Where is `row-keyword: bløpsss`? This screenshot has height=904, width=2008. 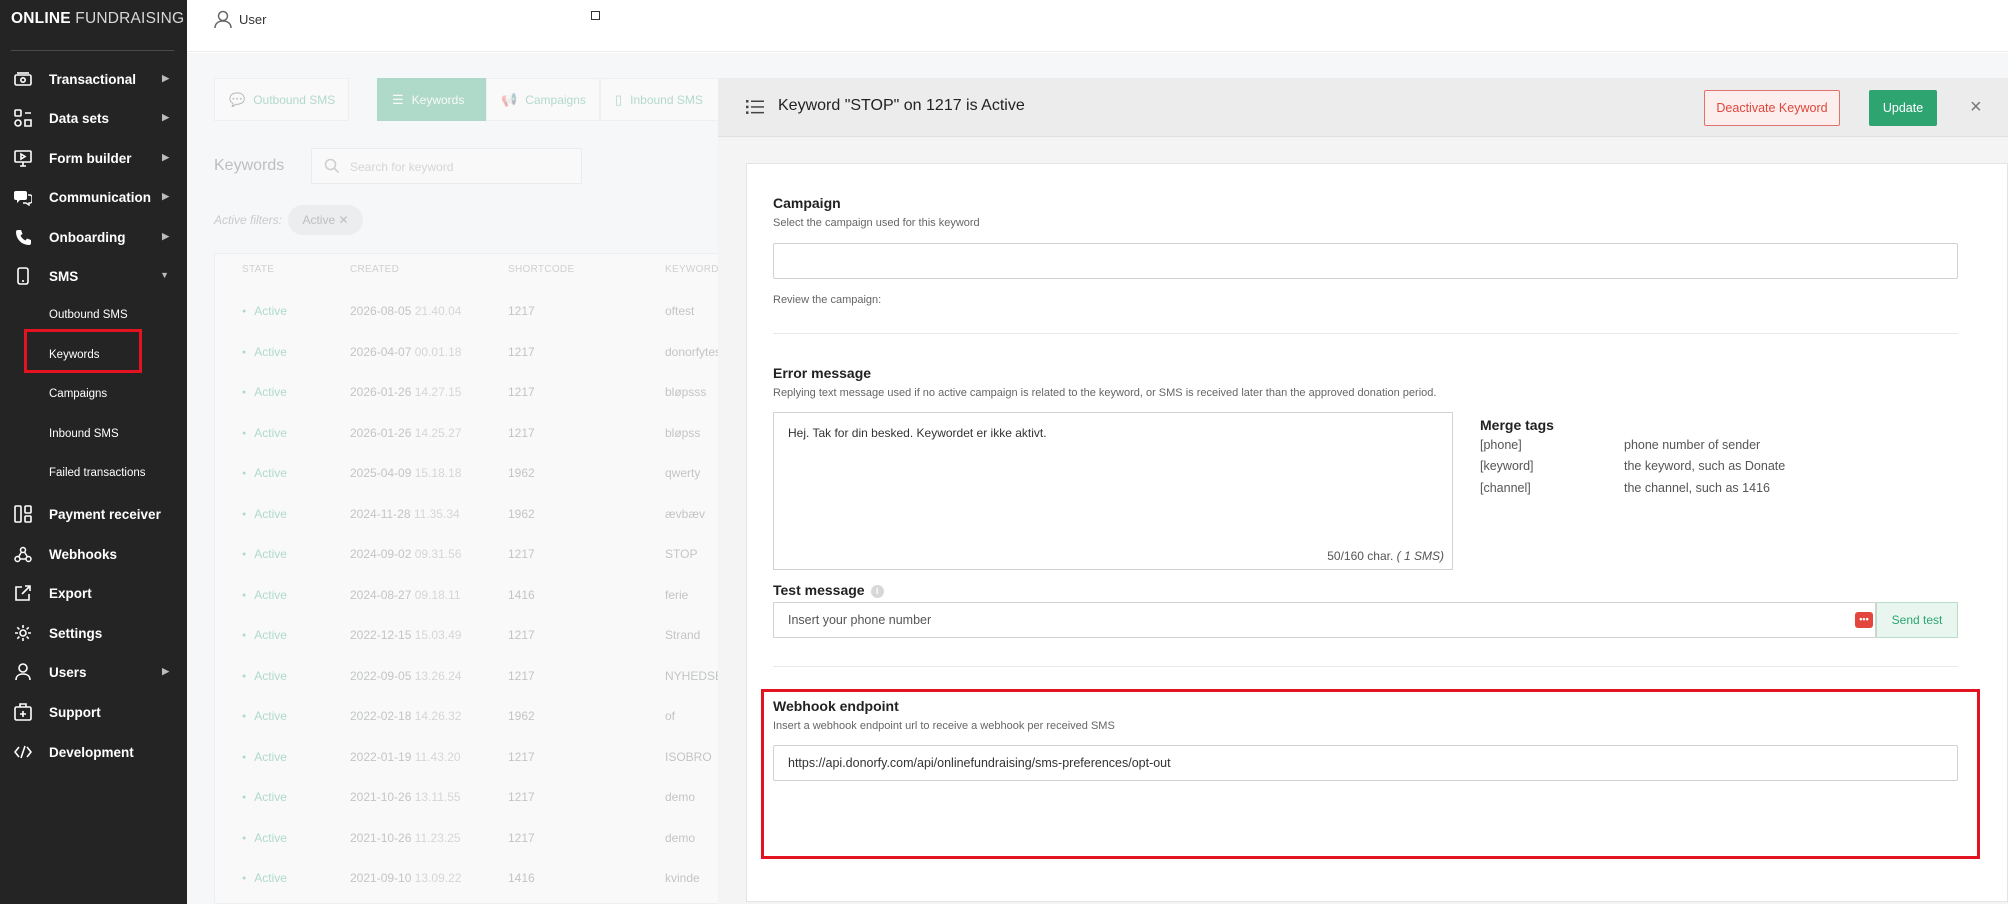 row-keyword: bløpsss is located at coordinates (686, 392).